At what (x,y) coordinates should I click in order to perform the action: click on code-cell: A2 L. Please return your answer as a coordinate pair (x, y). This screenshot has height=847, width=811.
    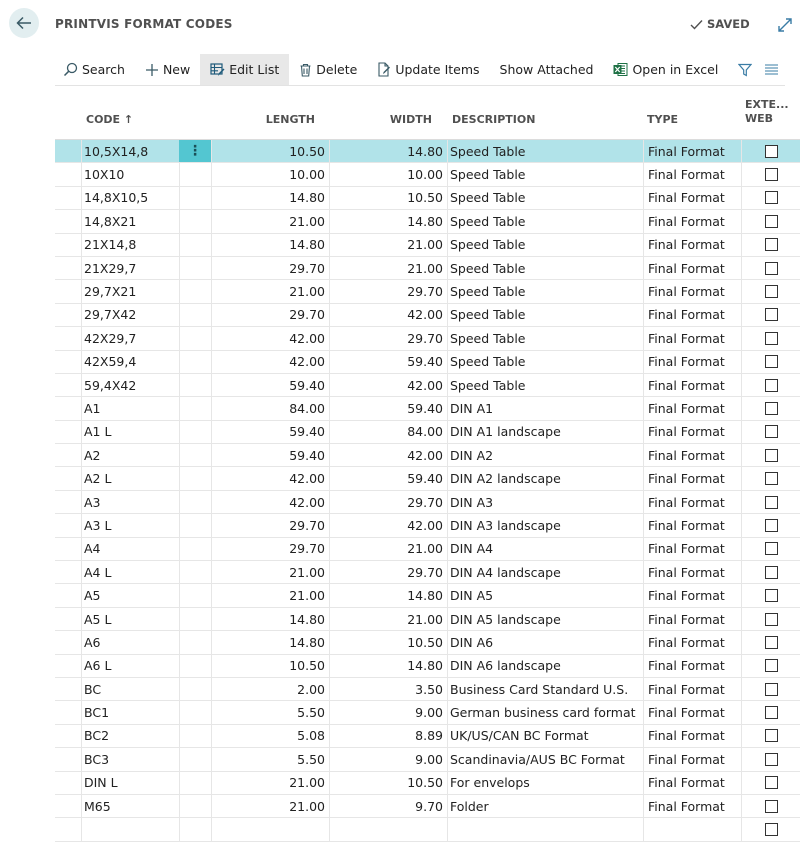
    Looking at the image, I should click on (130, 478).